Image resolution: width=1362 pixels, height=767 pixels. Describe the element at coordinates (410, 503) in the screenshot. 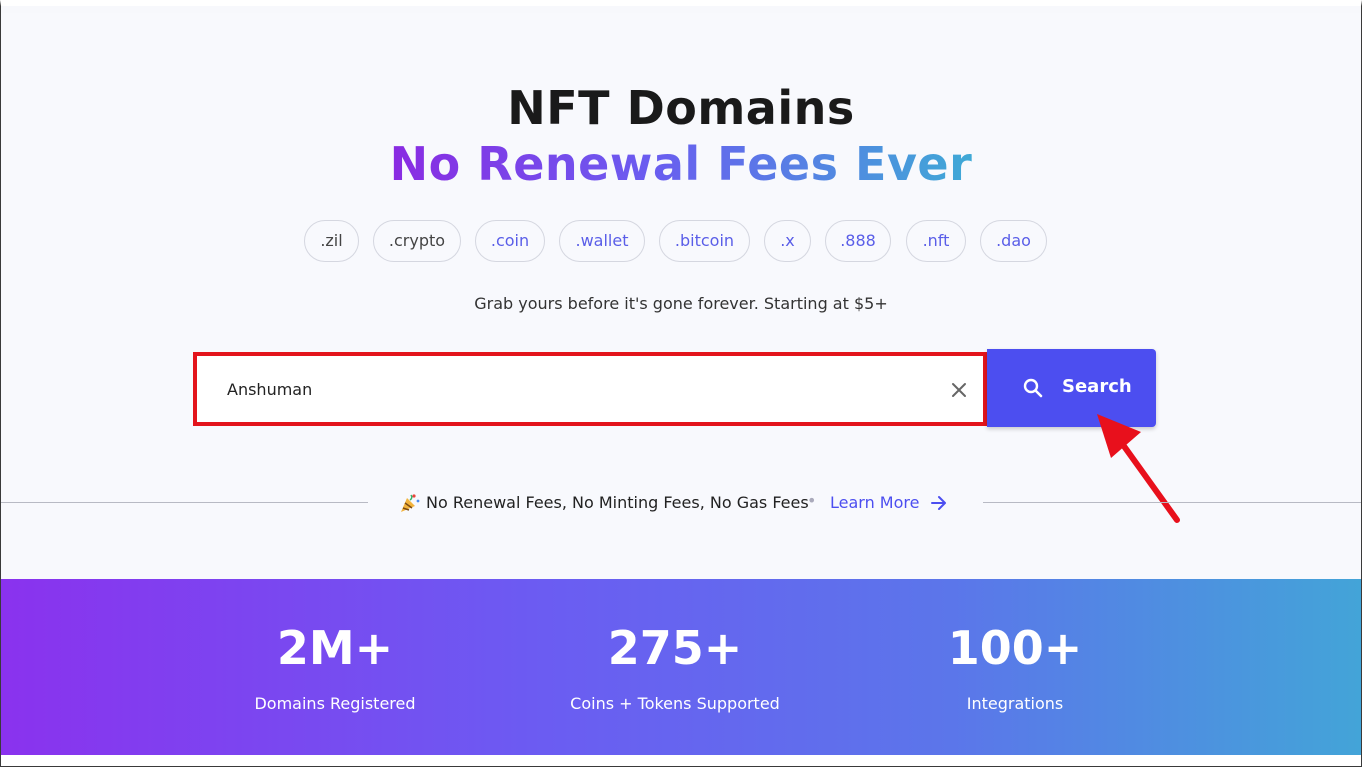

I see `party-popper-icon` at that location.